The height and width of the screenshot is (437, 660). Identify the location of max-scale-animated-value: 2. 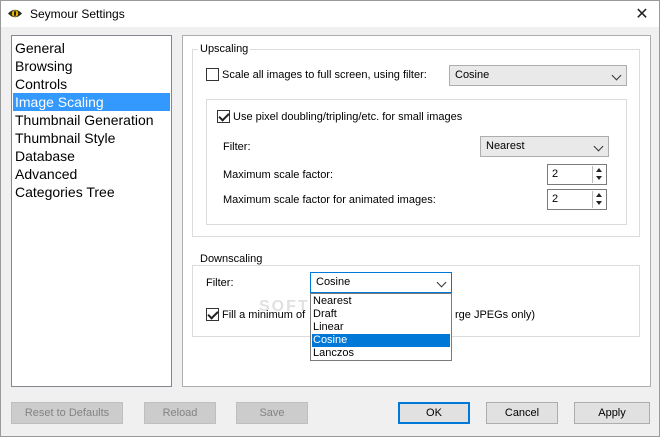
(555, 199).